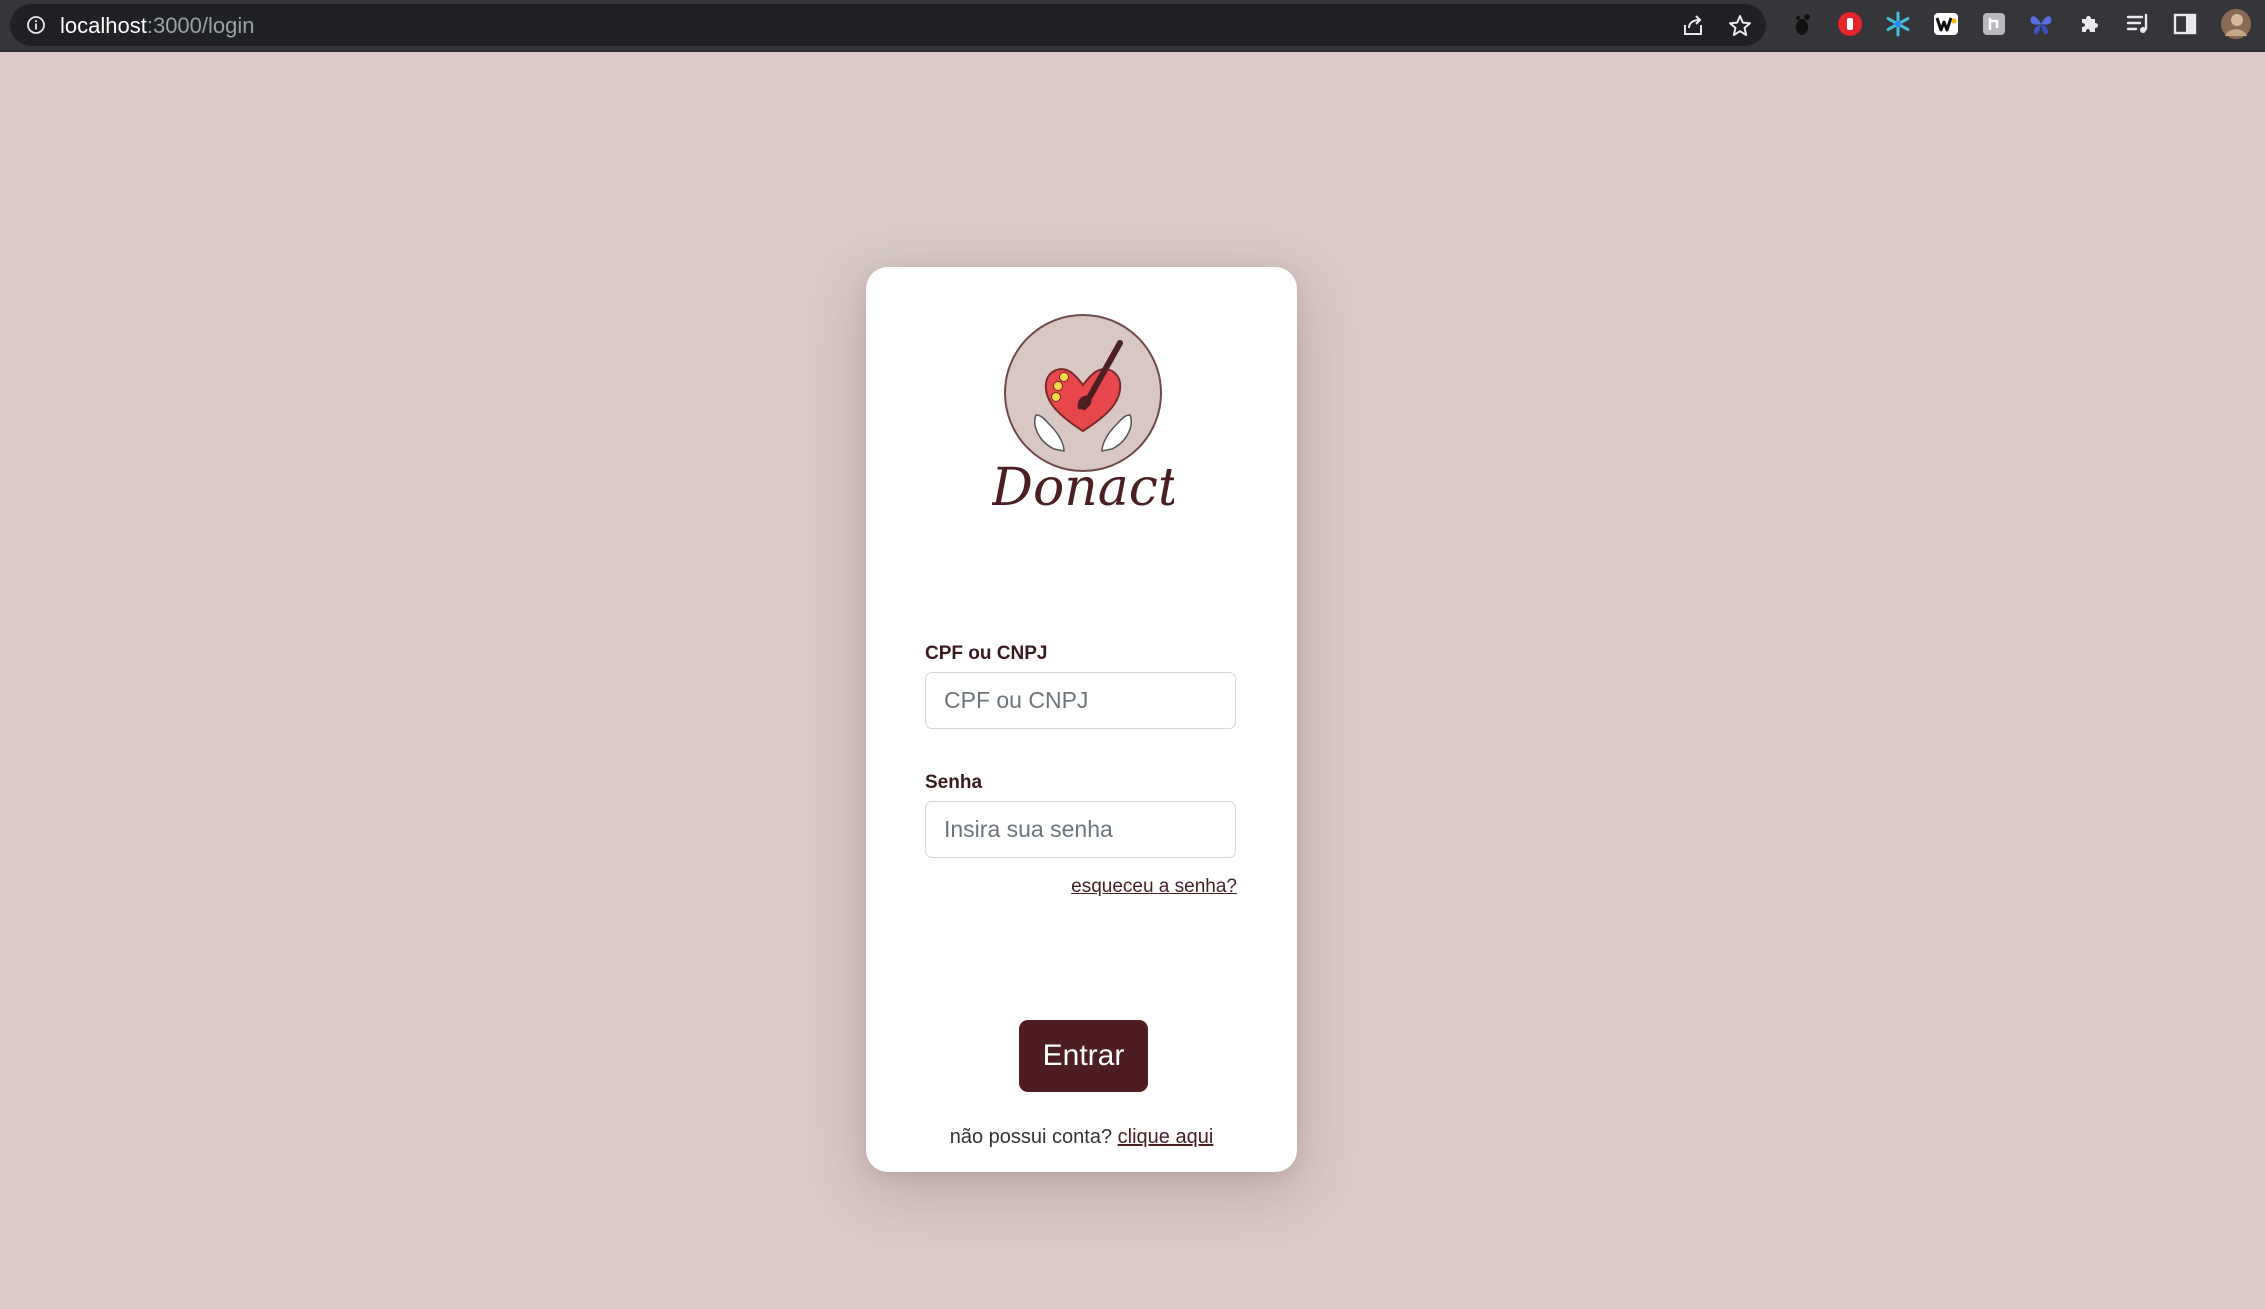  I want to click on url-text: localhost:3000/login, so click(157, 26).